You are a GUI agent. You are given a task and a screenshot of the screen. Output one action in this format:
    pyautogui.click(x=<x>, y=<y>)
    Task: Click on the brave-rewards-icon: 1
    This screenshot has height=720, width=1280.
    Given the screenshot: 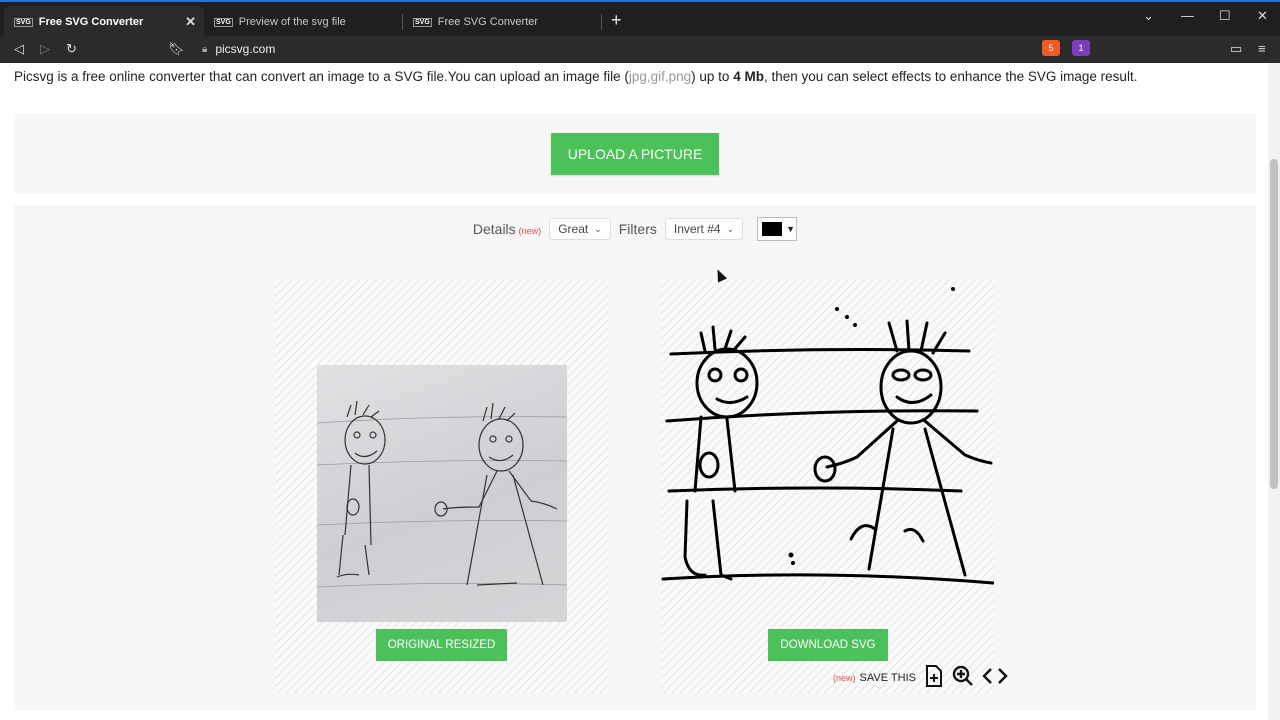 What is the action you would take?
    pyautogui.click(x=1081, y=48)
    